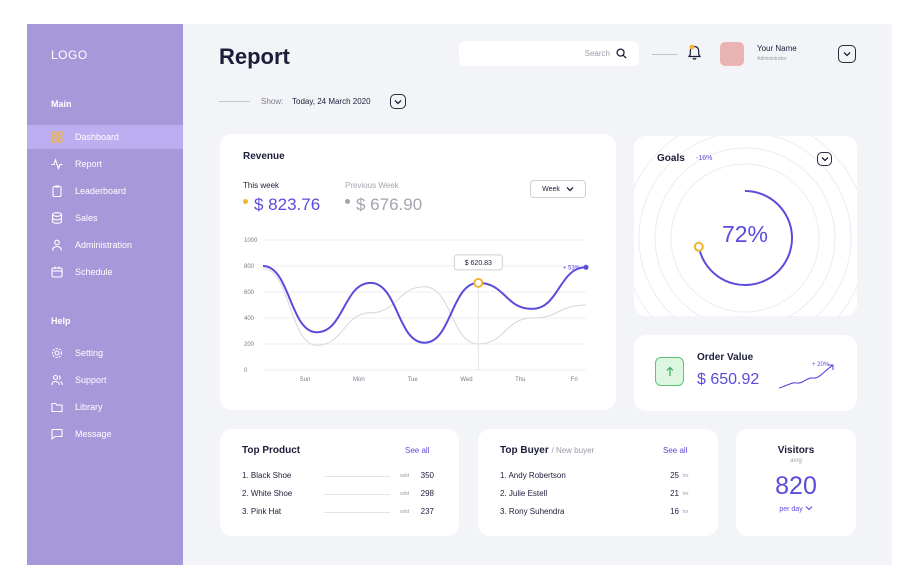  Describe the element at coordinates (57, 434) in the screenshot. I see `message-icon` at that location.